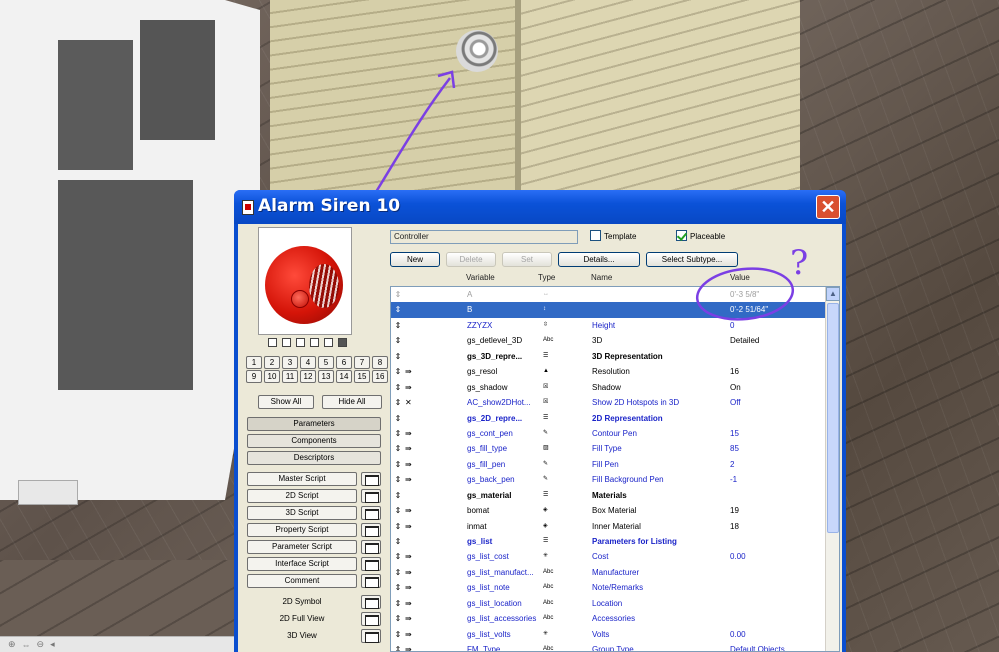 Image resolution: width=999 pixels, height=652 pixels. I want to click on show-all-button: Show All, so click(286, 402).